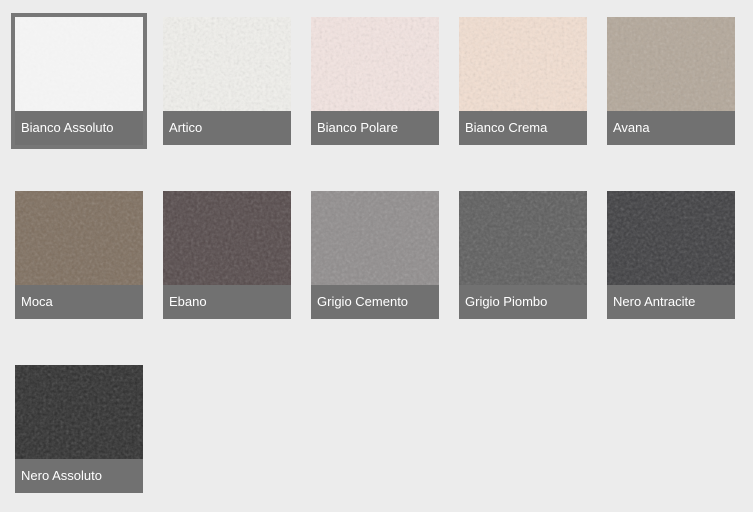  I want to click on finish-swatch: Bianco Crema, so click(523, 81).